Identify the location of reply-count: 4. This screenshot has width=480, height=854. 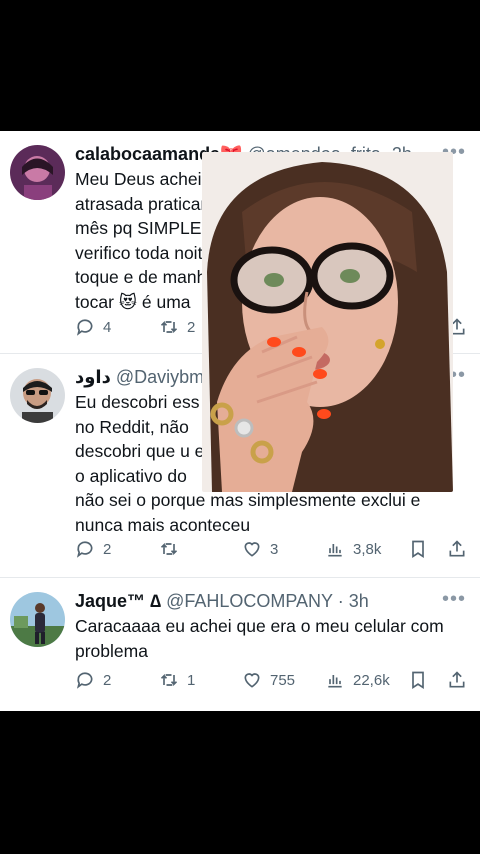
(107, 327).